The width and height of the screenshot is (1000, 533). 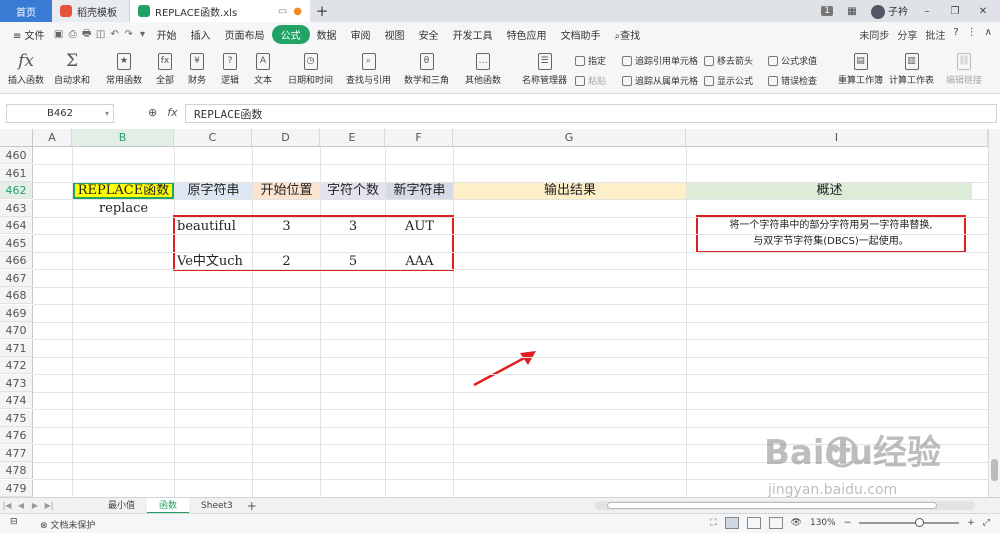 I want to click on cell-g462: 输出结果, so click(x=570, y=190).